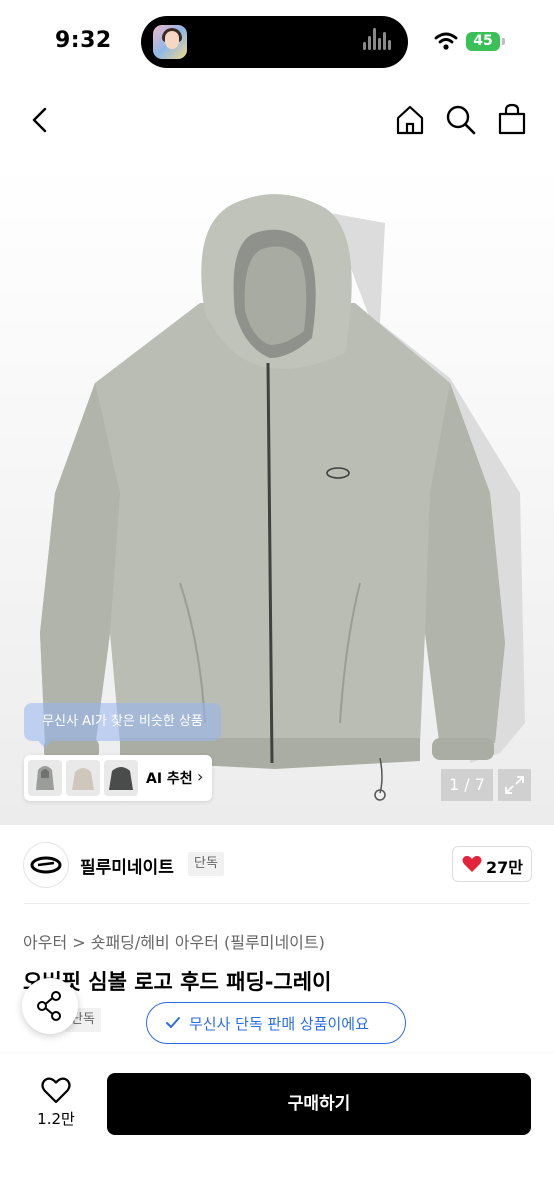 The image size is (554, 1200). I want to click on exclusive-tag: 단독, so click(206, 864).